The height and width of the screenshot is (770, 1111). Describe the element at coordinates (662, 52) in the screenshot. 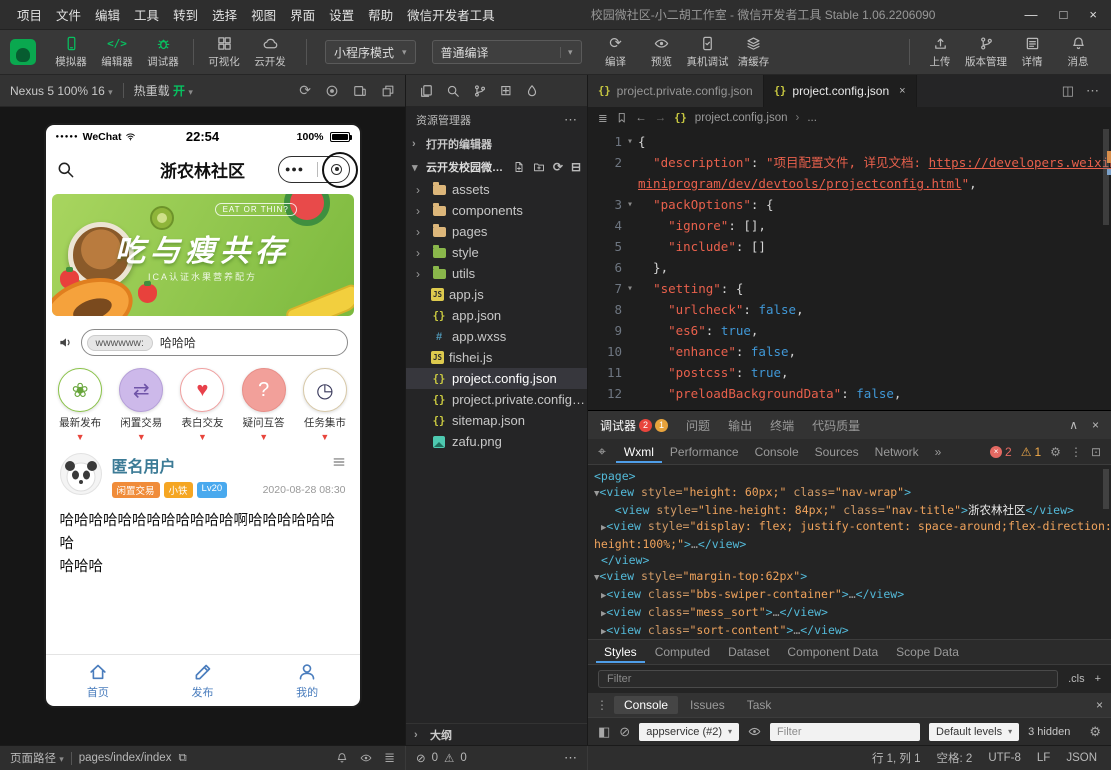

I see `toolbar-button-preview: 预览` at that location.